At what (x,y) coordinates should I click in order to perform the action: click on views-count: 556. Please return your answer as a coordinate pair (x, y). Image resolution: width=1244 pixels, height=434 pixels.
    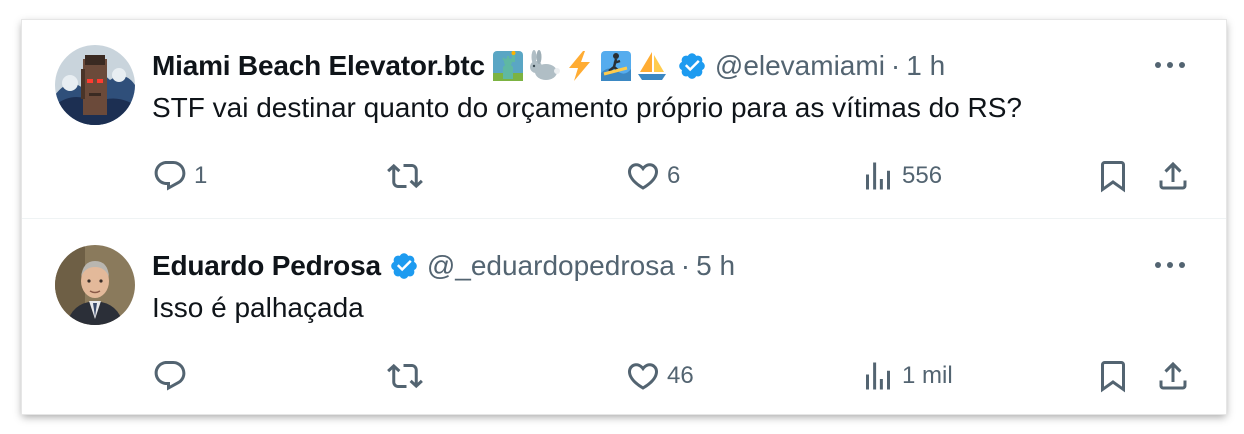
    Looking at the image, I should click on (922, 175).